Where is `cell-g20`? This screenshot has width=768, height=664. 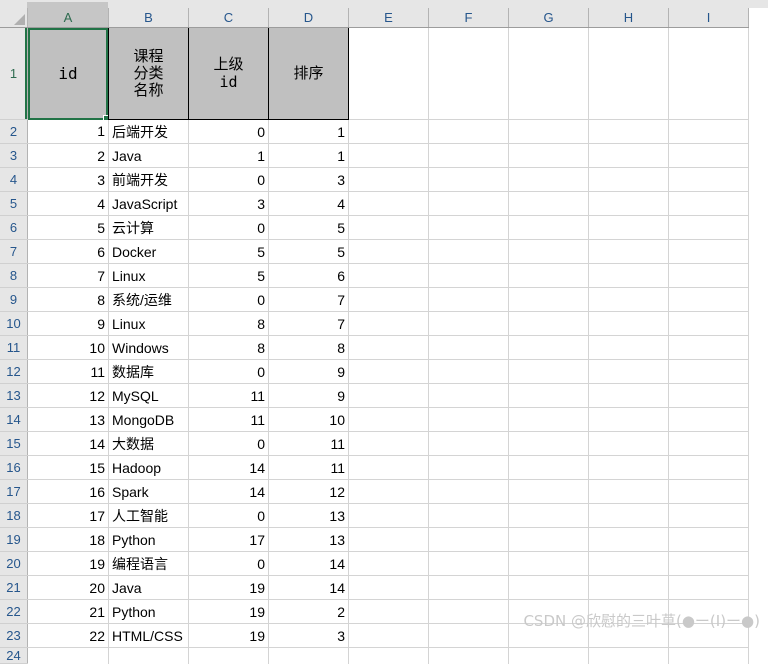 cell-g20 is located at coordinates (548, 563).